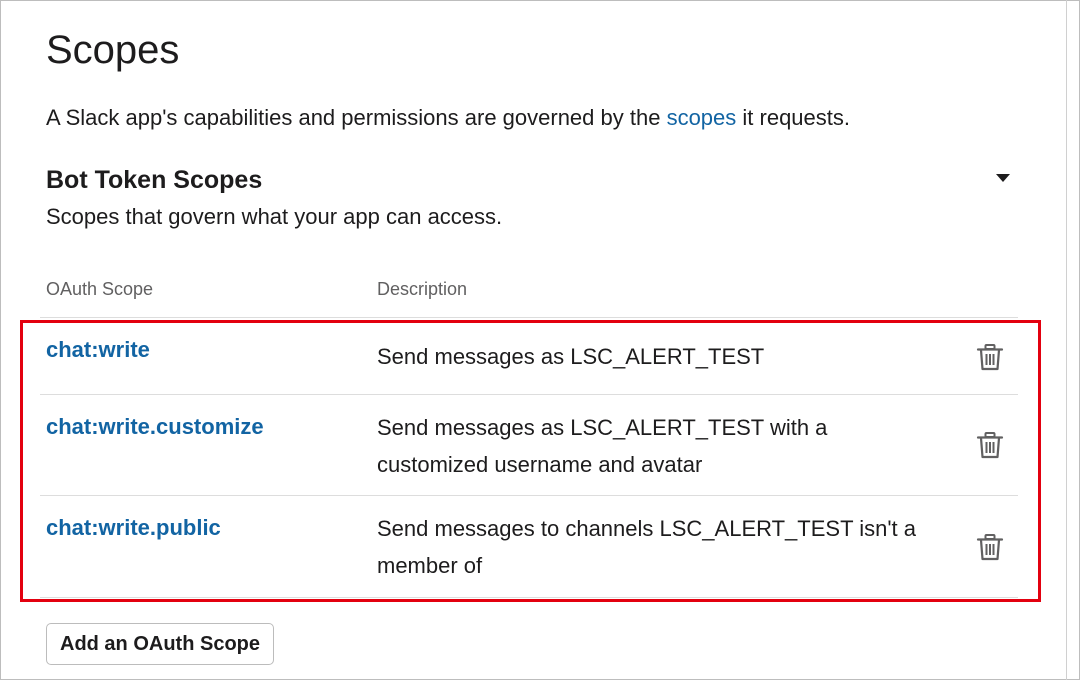 The height and width of the screenshot is (680, 1080). Describe the element at coordinates (100, 289) in the screenshot. I see `column-header-oauth-scope: OAuth Scope` at that location.